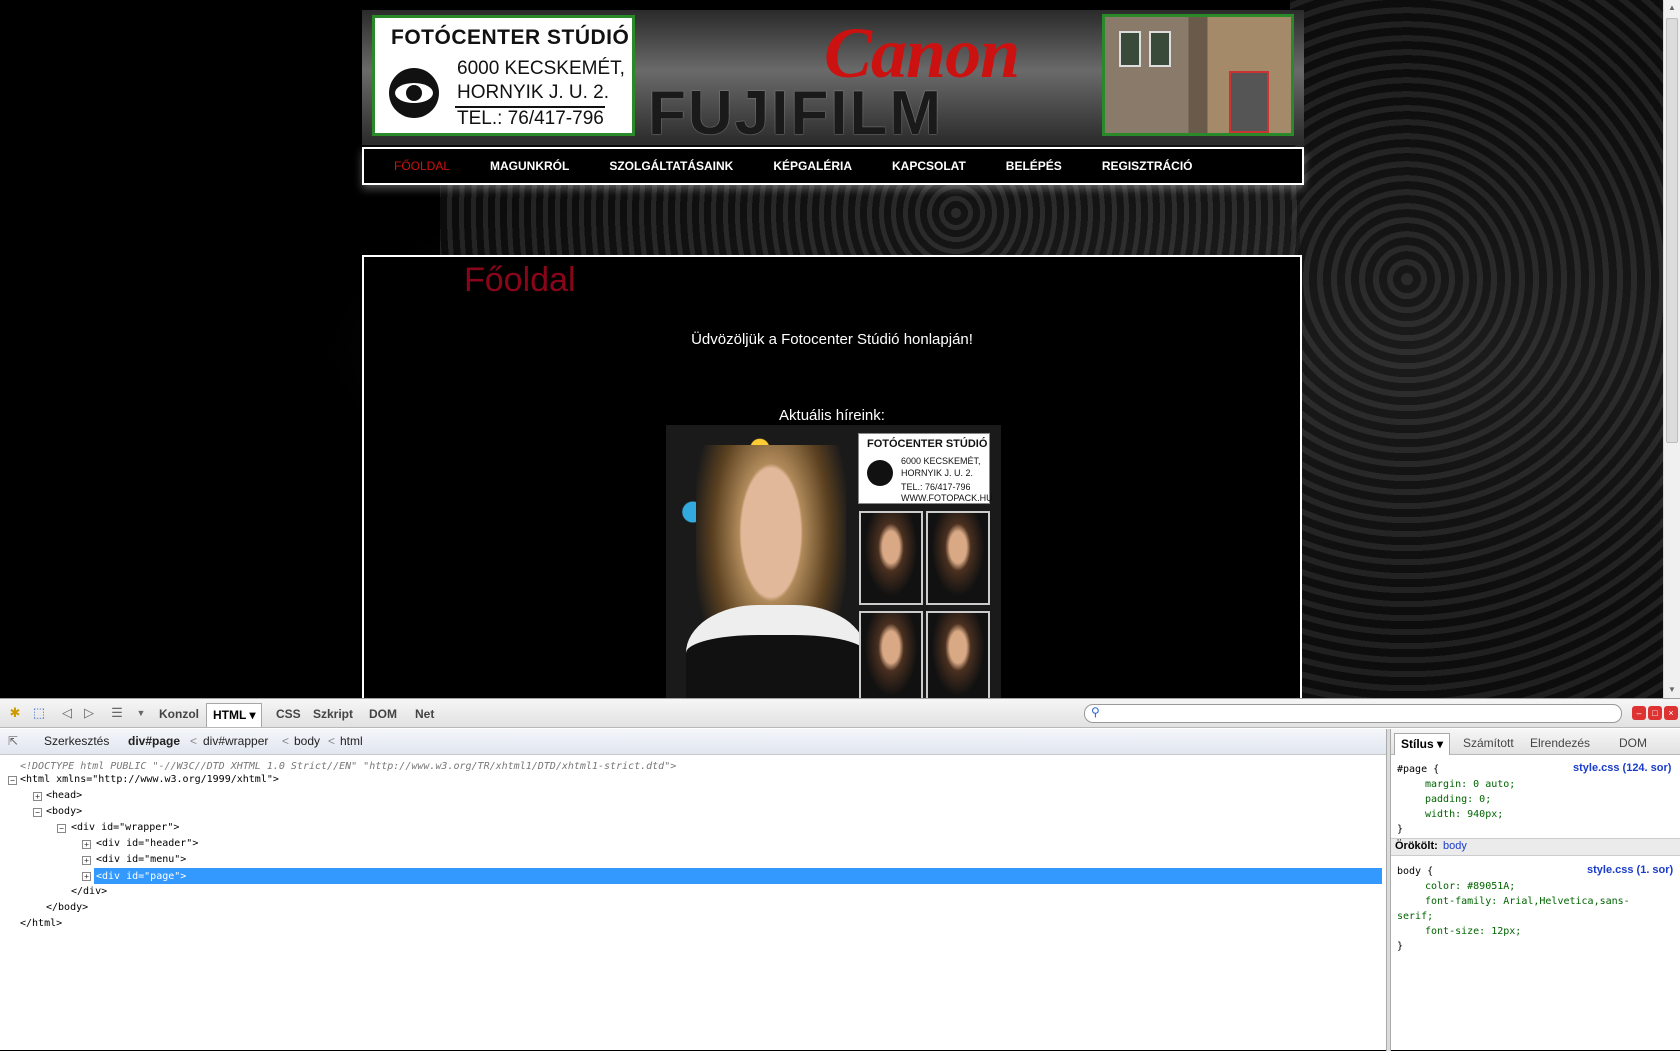  I want to click on tab-szkript: Szkript, so click(333, 715).